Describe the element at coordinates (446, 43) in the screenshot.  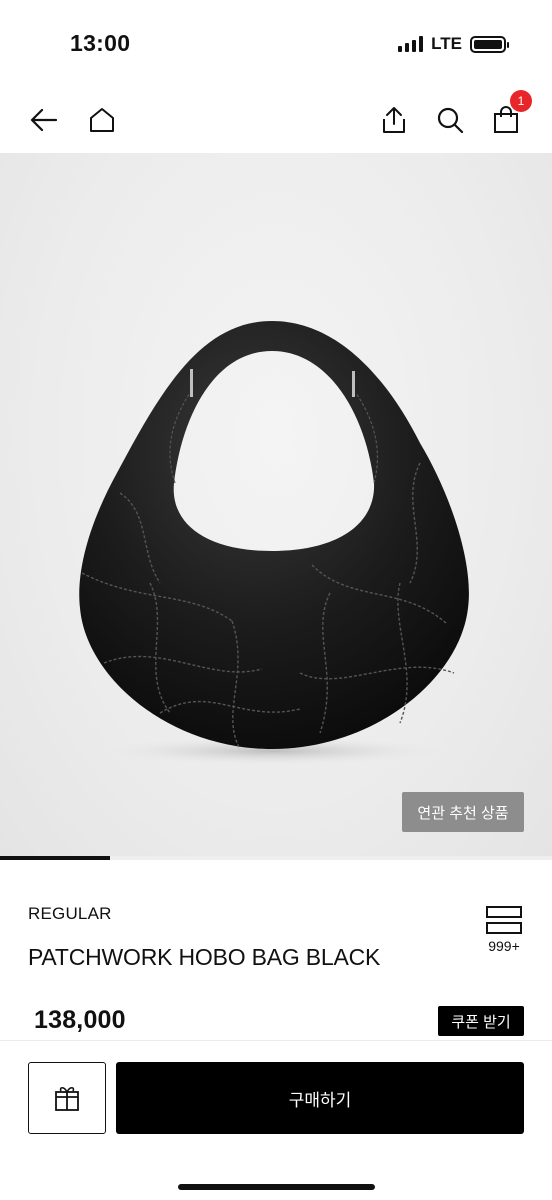
I see `network-label: LTE` at that location.